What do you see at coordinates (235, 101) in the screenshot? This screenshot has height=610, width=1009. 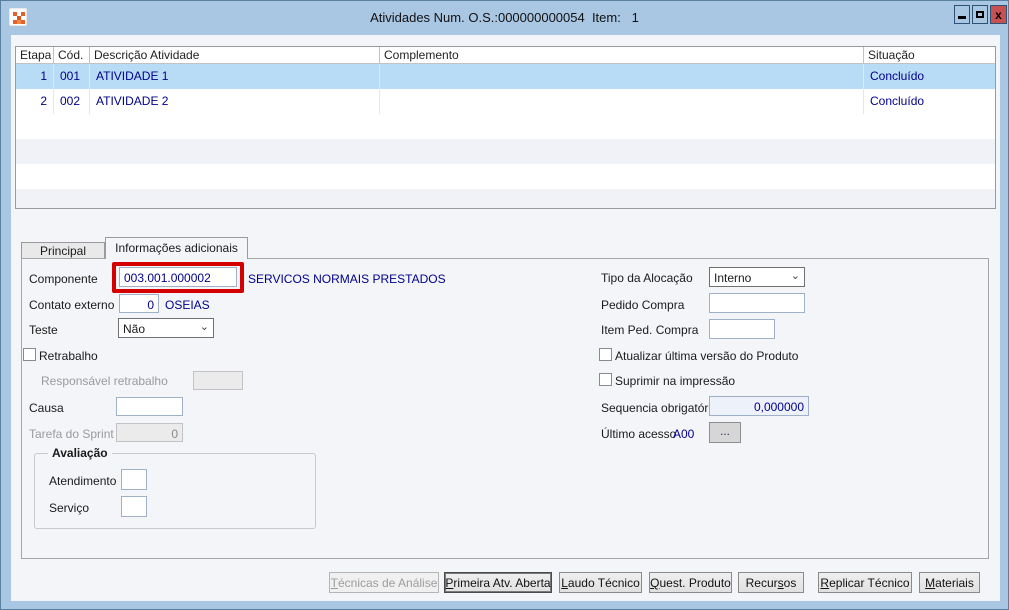 I see `cell-descricao: ATIVIDADE 2` at bounding box center [235, 101].